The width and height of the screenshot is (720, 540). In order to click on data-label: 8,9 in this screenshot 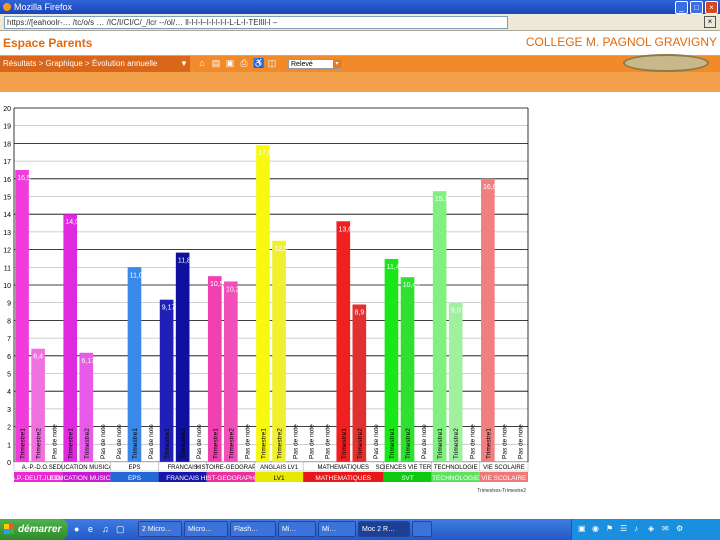, I will do `click(360, 312)`.